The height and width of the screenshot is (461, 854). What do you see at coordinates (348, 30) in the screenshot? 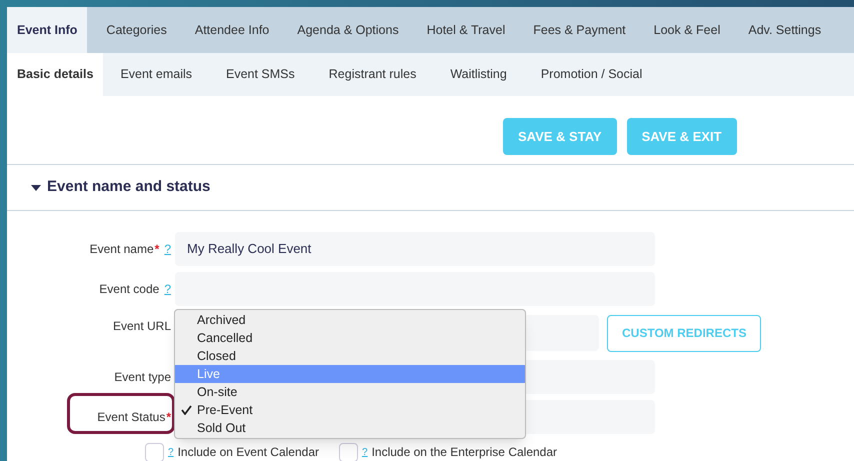
I see `main-tab: Agenda & Options` at bounding box center [348, 30].